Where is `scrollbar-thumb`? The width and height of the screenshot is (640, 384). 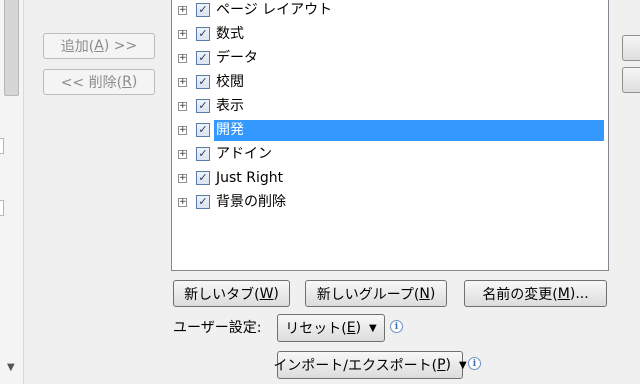 scrollbar-thumb is located at coordinates (11, 48).